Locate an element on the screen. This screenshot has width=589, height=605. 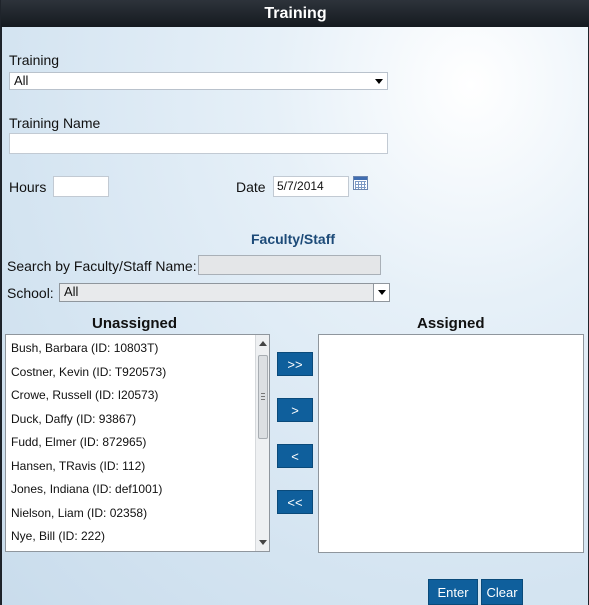
hours-label: Hours is located at coordinates (28, 187).